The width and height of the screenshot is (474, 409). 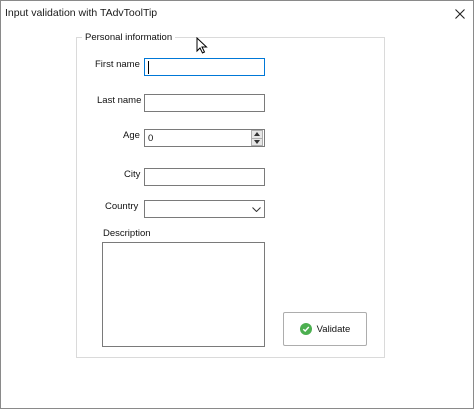 What do you see at coordinates (237, 14) in the screenshot?
I see `title-bar: Input validation with TAdvToolTip` at bounding box center [237, 14].